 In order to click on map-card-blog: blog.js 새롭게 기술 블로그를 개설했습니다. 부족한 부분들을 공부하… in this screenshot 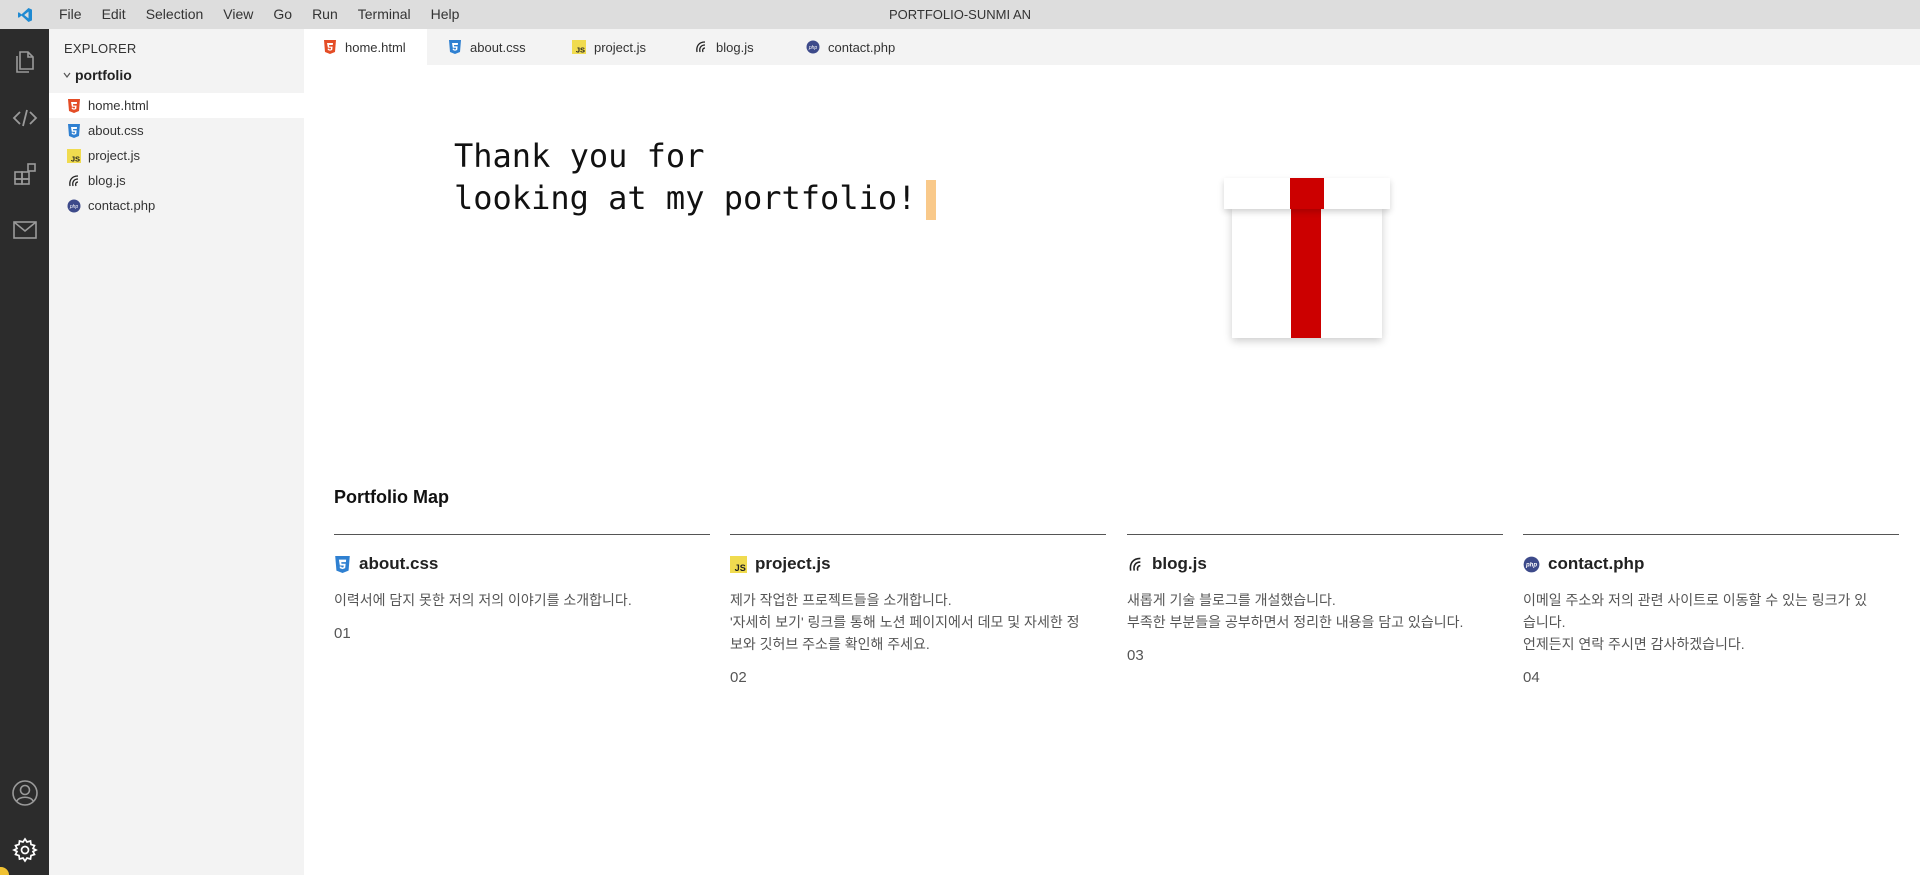, I will do `click(1315, 599)`.